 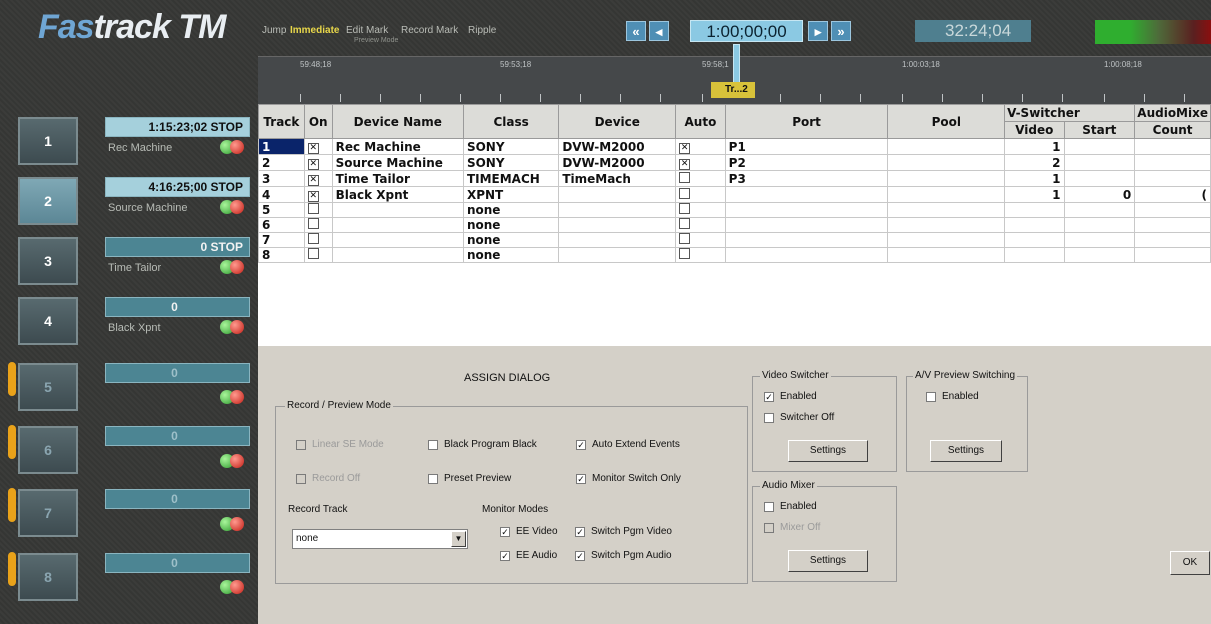 I want to click on playhead-needle, so click(x=736, y=64).